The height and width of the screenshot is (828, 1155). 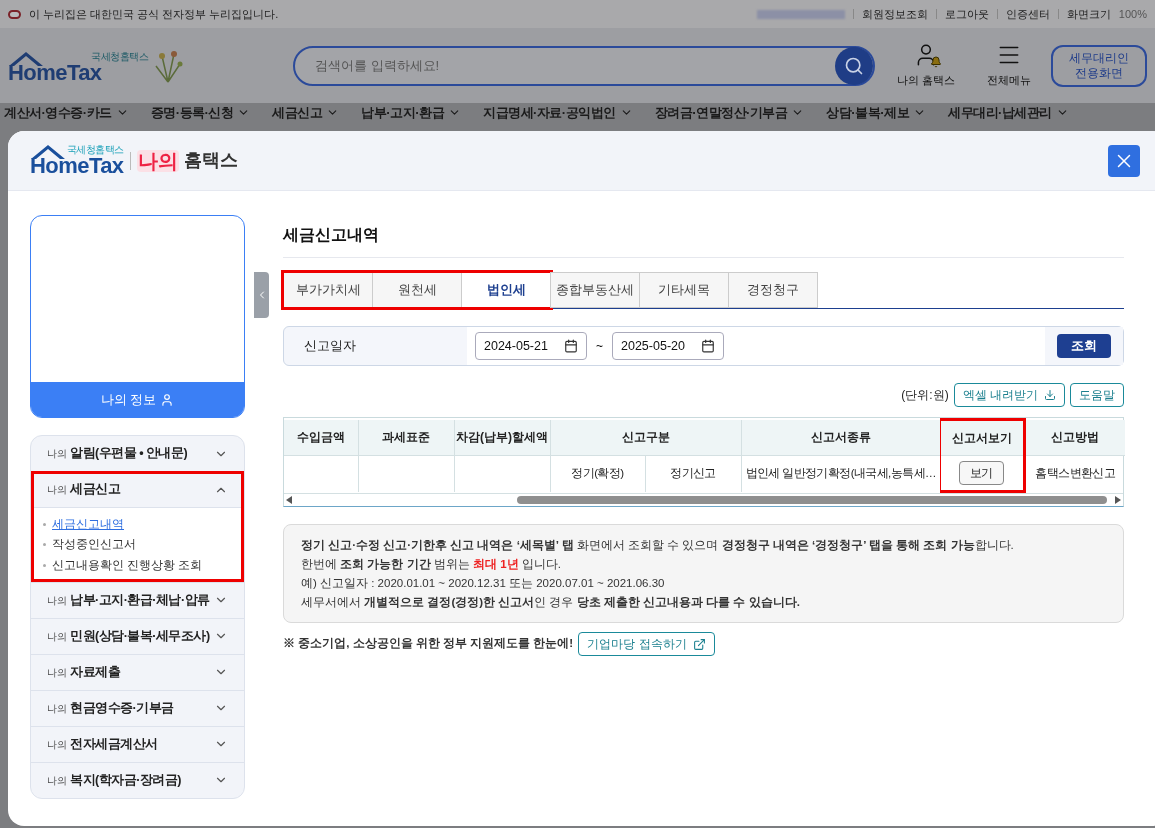 What do you see at coordinates (721, 113) in the screenshot?
I see `nav-menu-item: 장려금·연말정산·기부금` at bounding box center [721, 113].